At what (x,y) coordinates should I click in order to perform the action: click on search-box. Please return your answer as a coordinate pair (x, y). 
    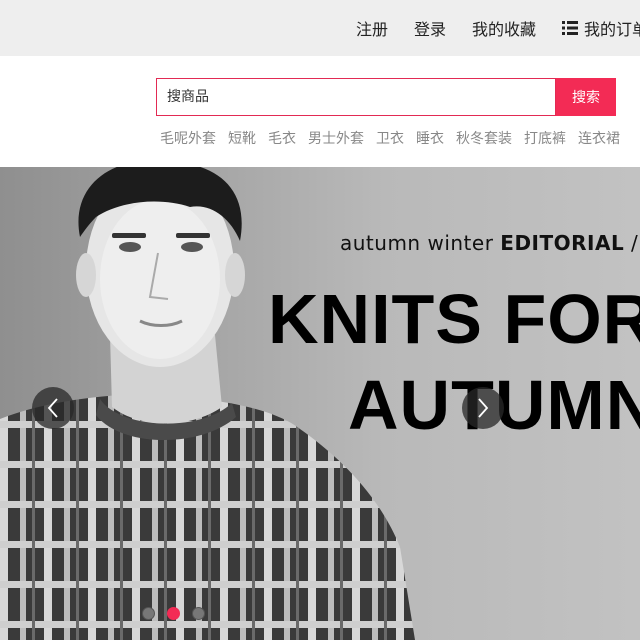
    Looking at the image, I should click on (356, 97).